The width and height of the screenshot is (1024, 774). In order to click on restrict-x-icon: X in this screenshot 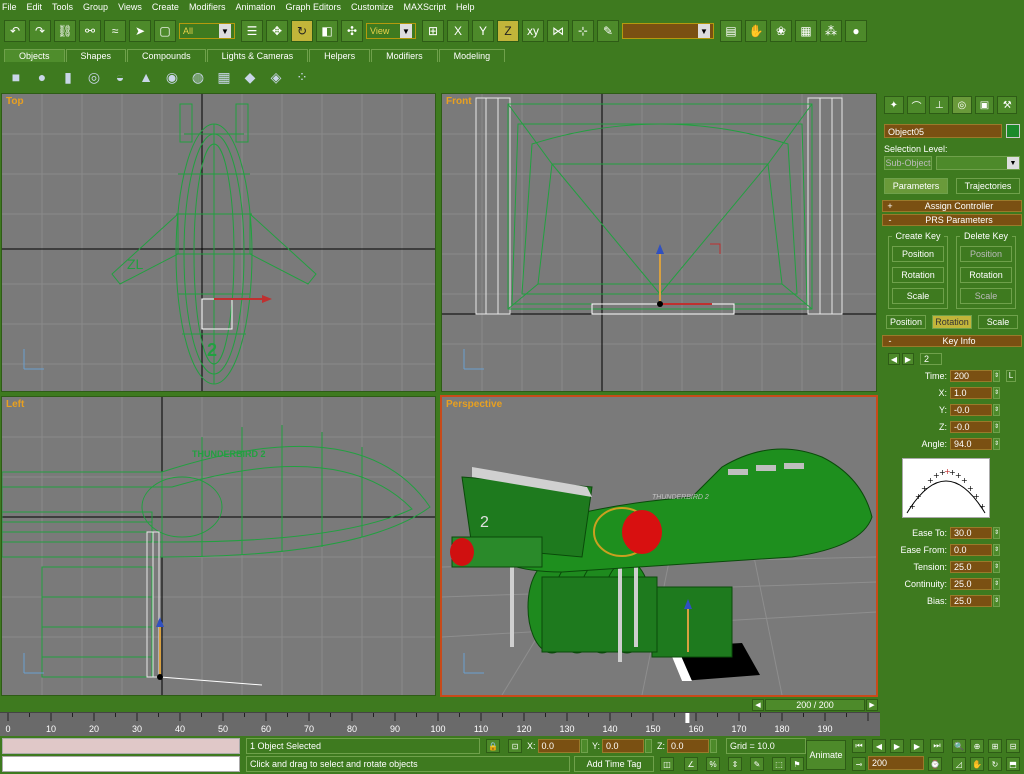, I will do `click(458, 31)`.